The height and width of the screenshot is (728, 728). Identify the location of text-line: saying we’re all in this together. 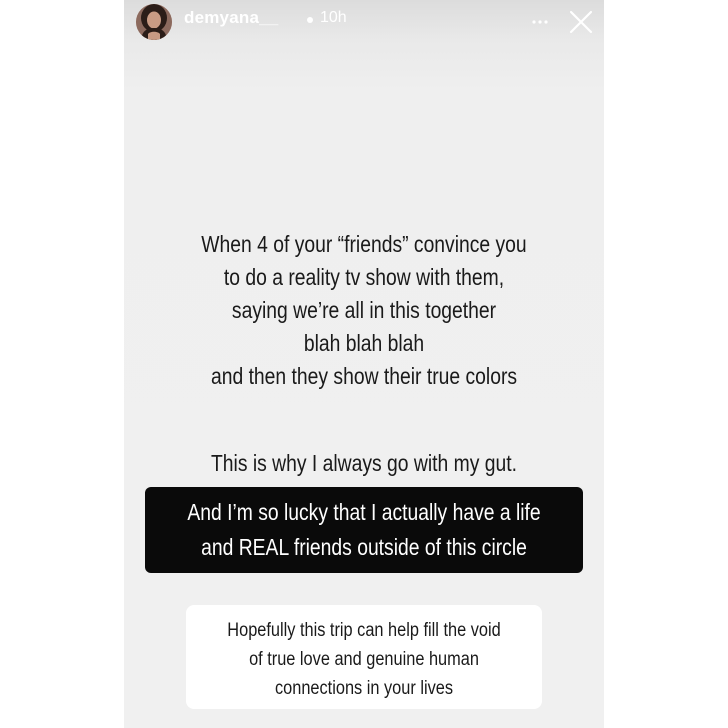
(364, 310).